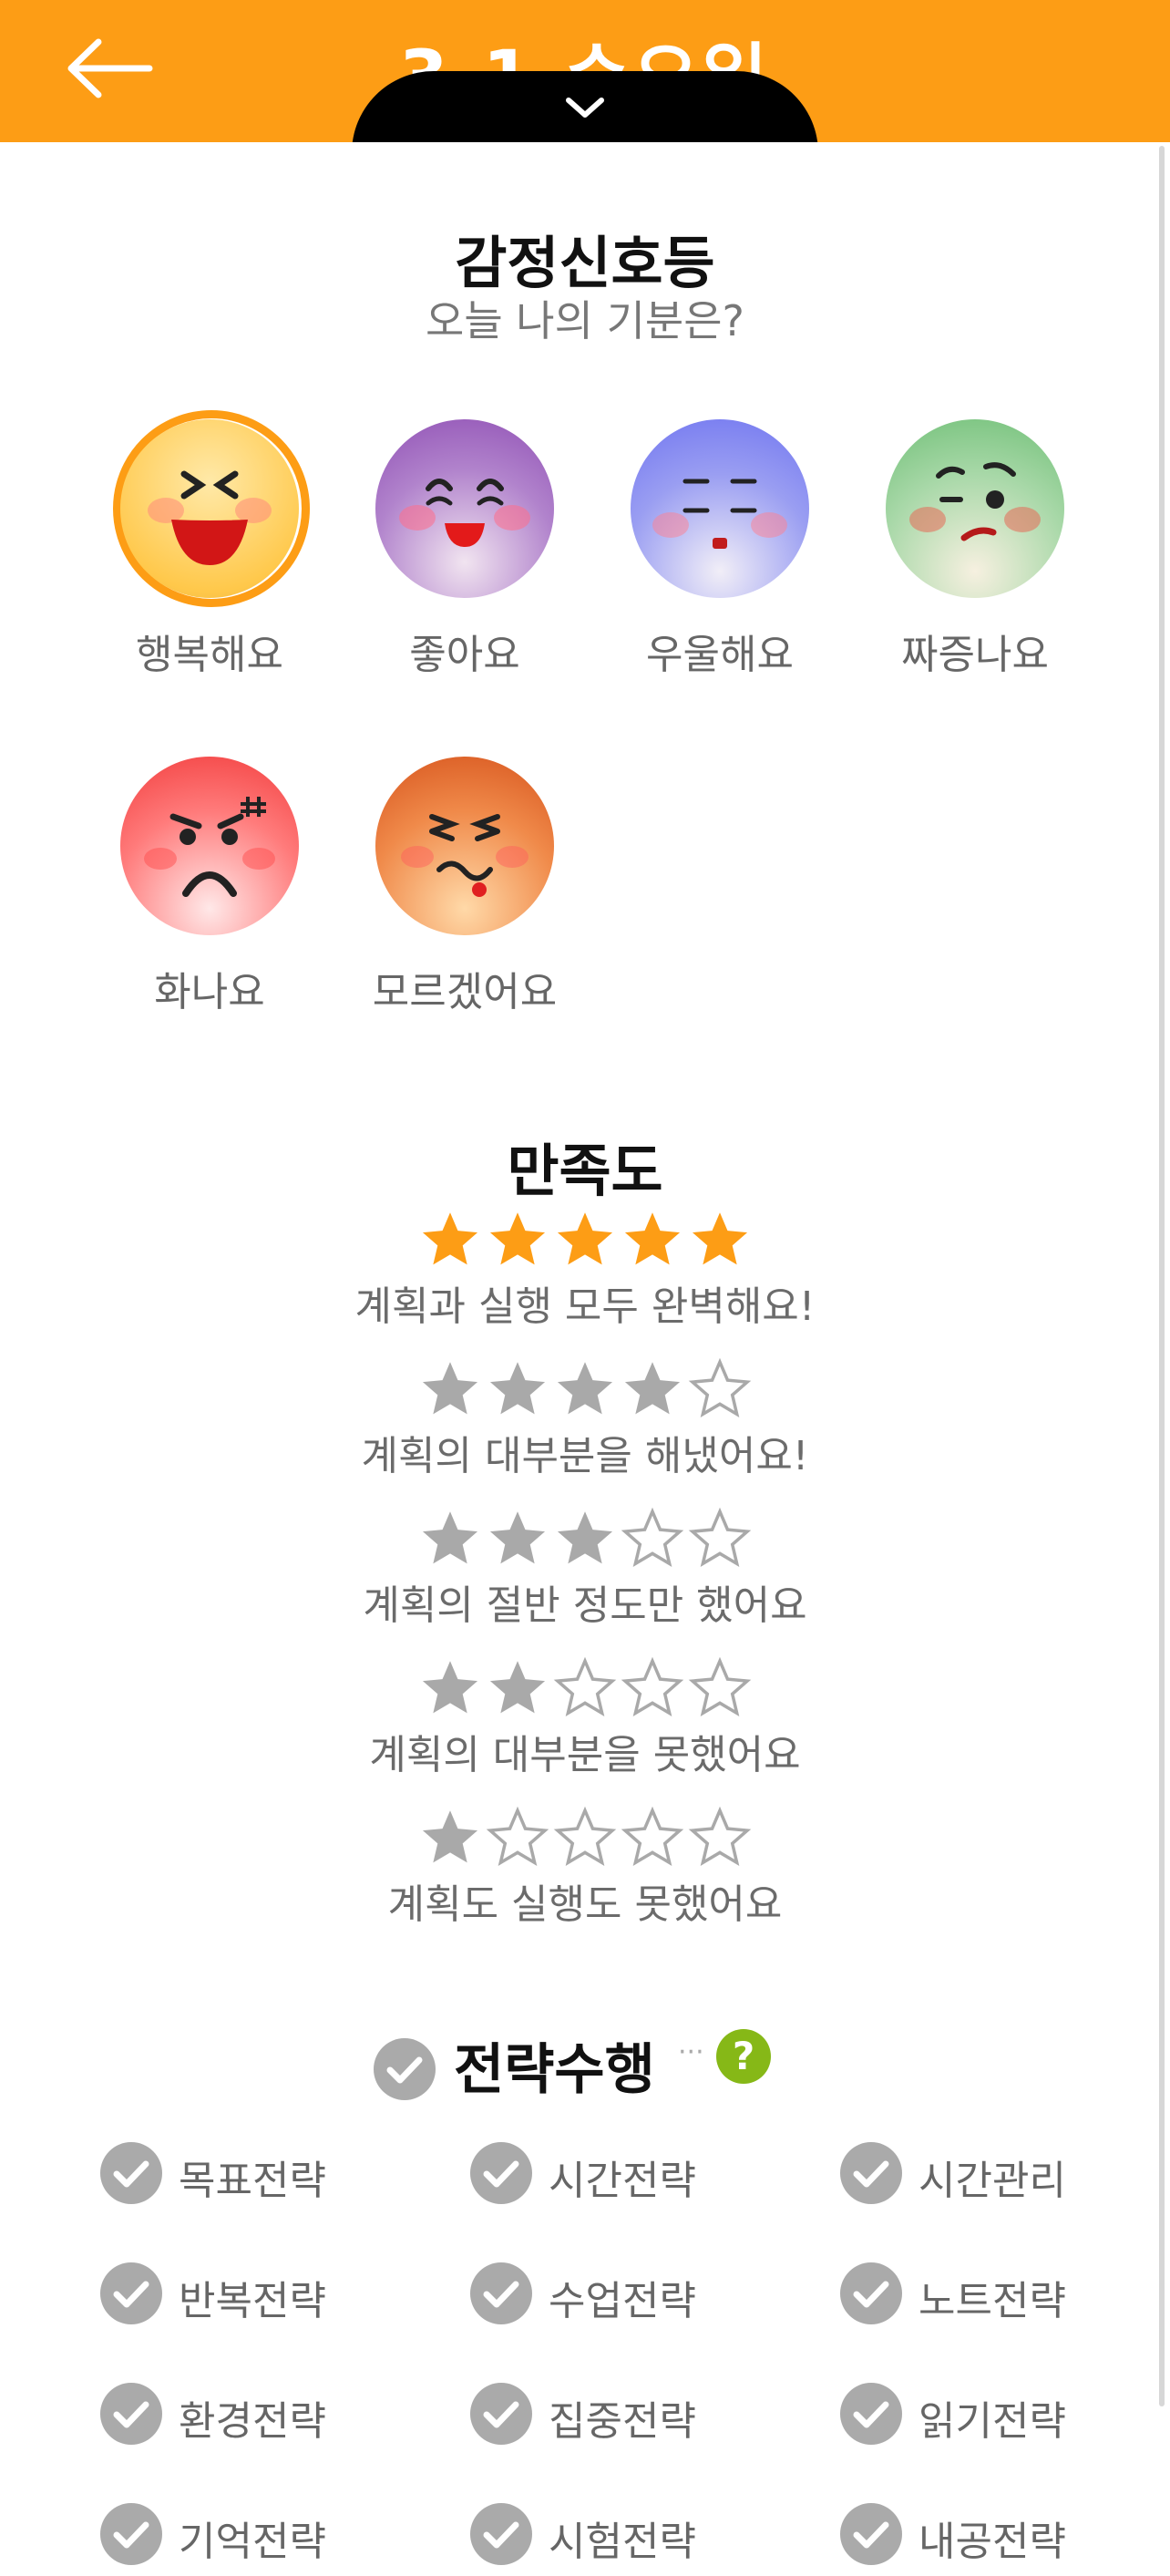 This screenshot has width=1170, height=2576. Describe the element at coordinates (585, 1171) in the screenshot. I see `satisfaction-title: 만족도` at that location.